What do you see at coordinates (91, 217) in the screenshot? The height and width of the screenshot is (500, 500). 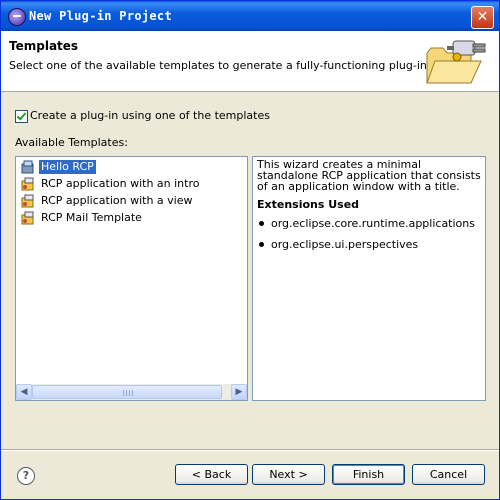 I see `template-label: RCP Mail Template` at bounding box center [91, 217].